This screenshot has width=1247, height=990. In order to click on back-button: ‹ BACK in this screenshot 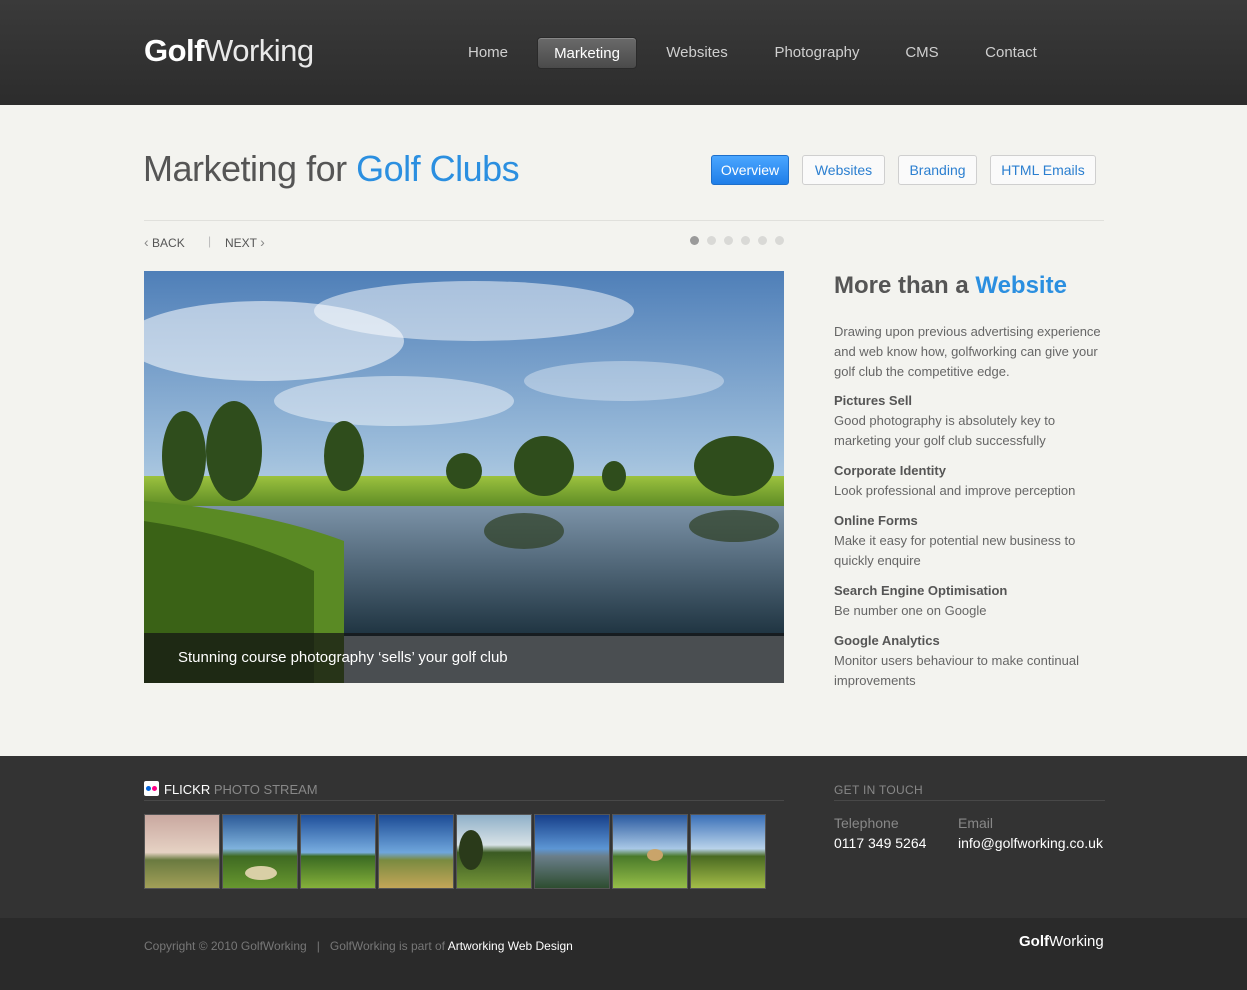, I will do `click(164, 242)`.